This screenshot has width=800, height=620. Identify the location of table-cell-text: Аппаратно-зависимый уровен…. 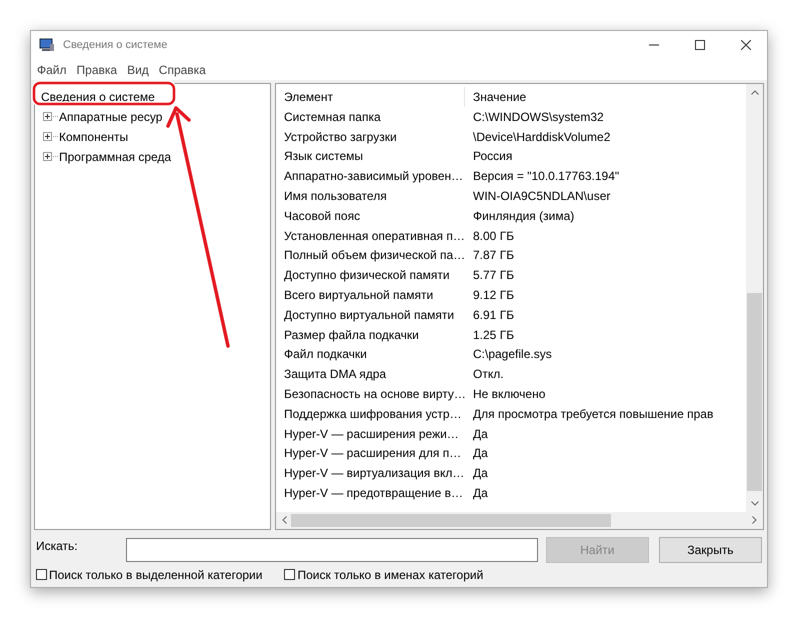
(373, 176).